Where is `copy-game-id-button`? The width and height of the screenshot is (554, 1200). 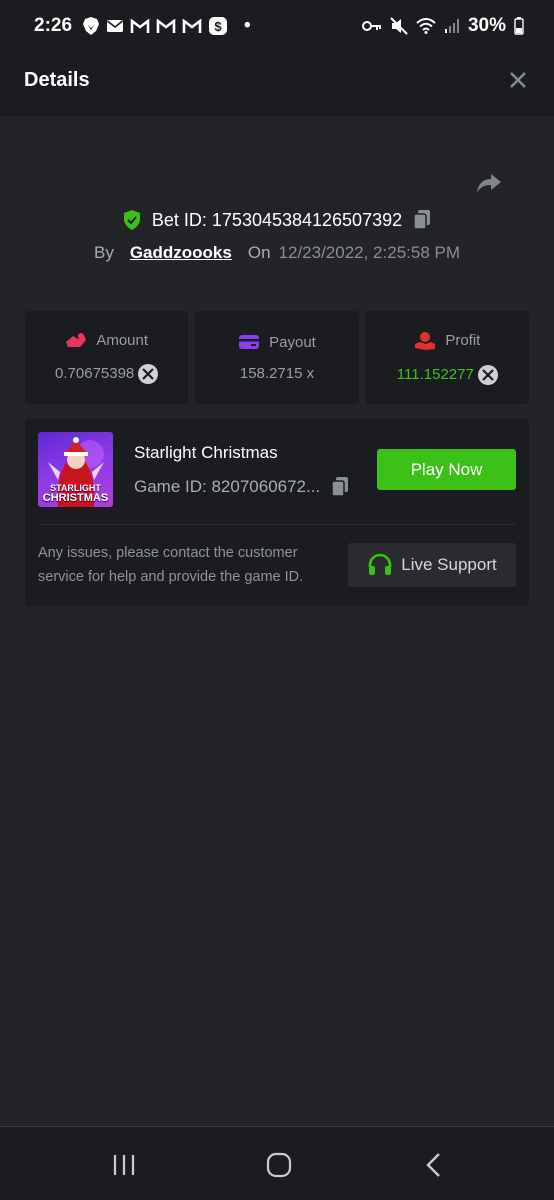
copy-game-id-button is located at coordinates (340, 487).